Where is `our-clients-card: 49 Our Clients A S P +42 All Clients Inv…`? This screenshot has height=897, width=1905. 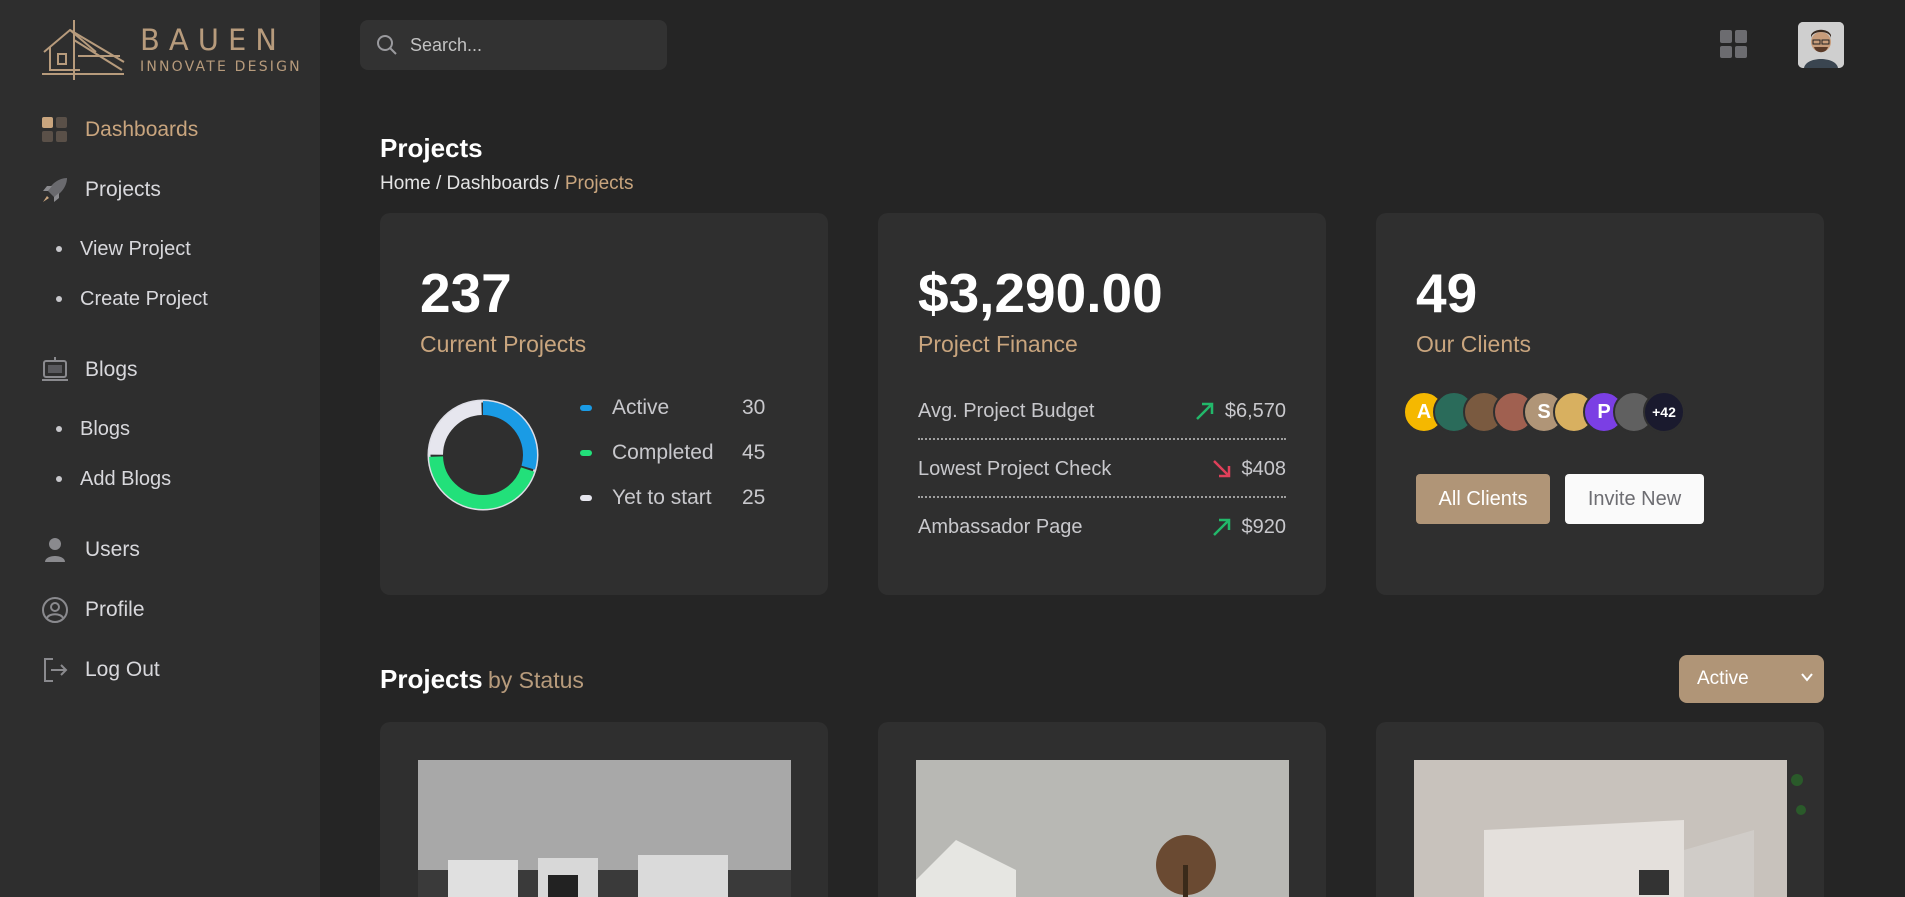 our-clients-card: 49 Our Clients A S P +42 All Clients Inv… is located at coordinates (1600, 404).